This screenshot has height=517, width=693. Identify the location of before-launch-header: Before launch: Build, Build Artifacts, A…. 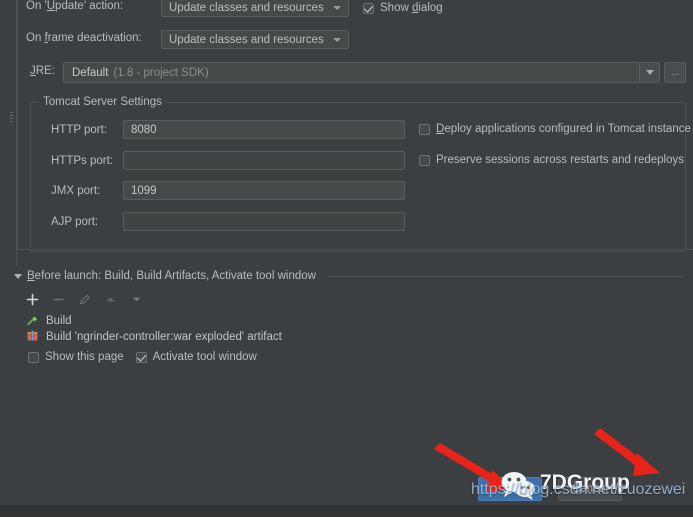
(353, 276).